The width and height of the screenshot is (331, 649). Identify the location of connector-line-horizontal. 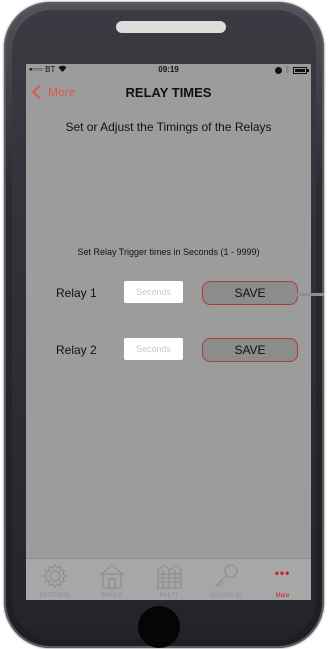
(310, 294).